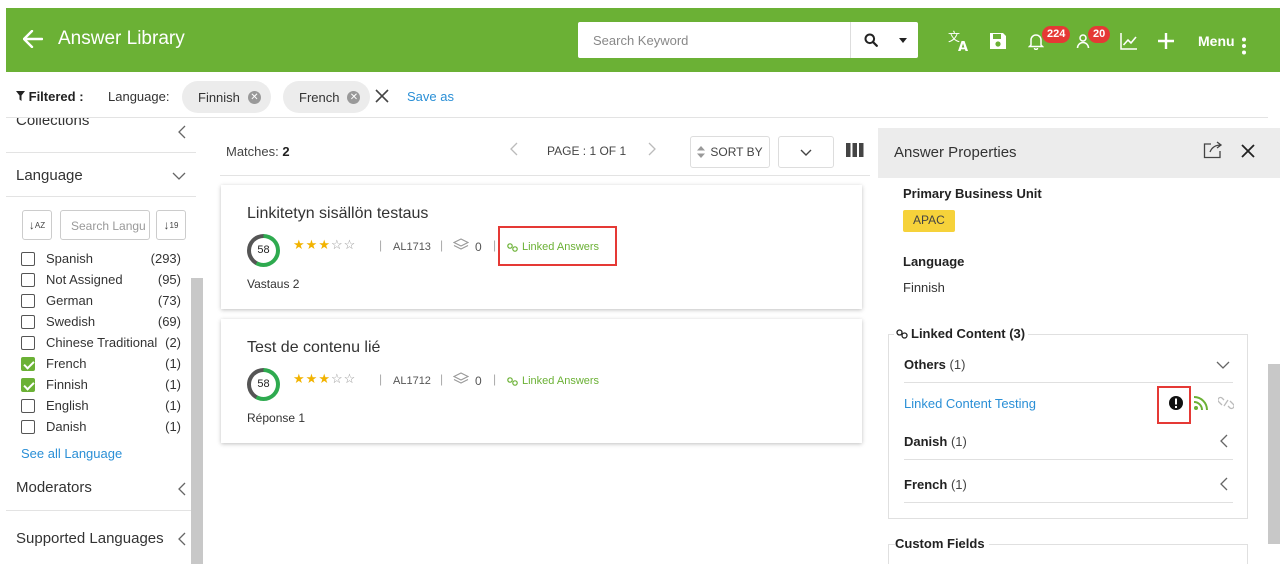 The width and height of the screenshot is (1286, 564). Describe the element at coordinates (714, 40) in the screenshot. I see `search-input` at that location.